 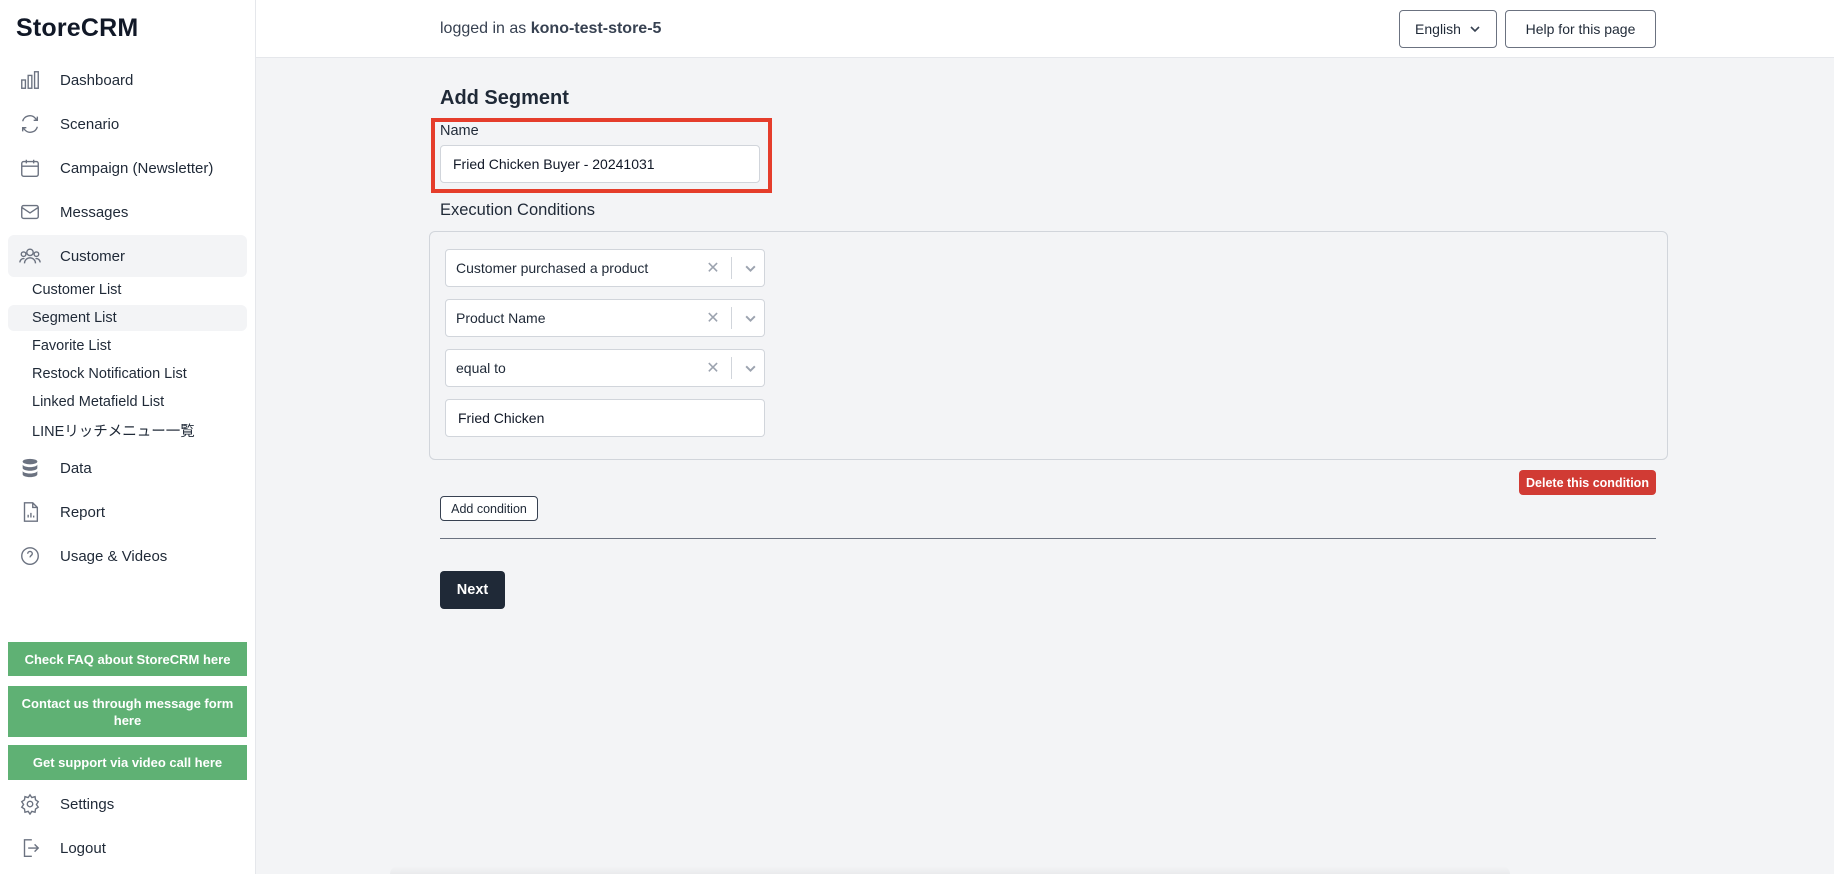 I want to click on login-prefix: logged in as, so click(x=483, y=28).